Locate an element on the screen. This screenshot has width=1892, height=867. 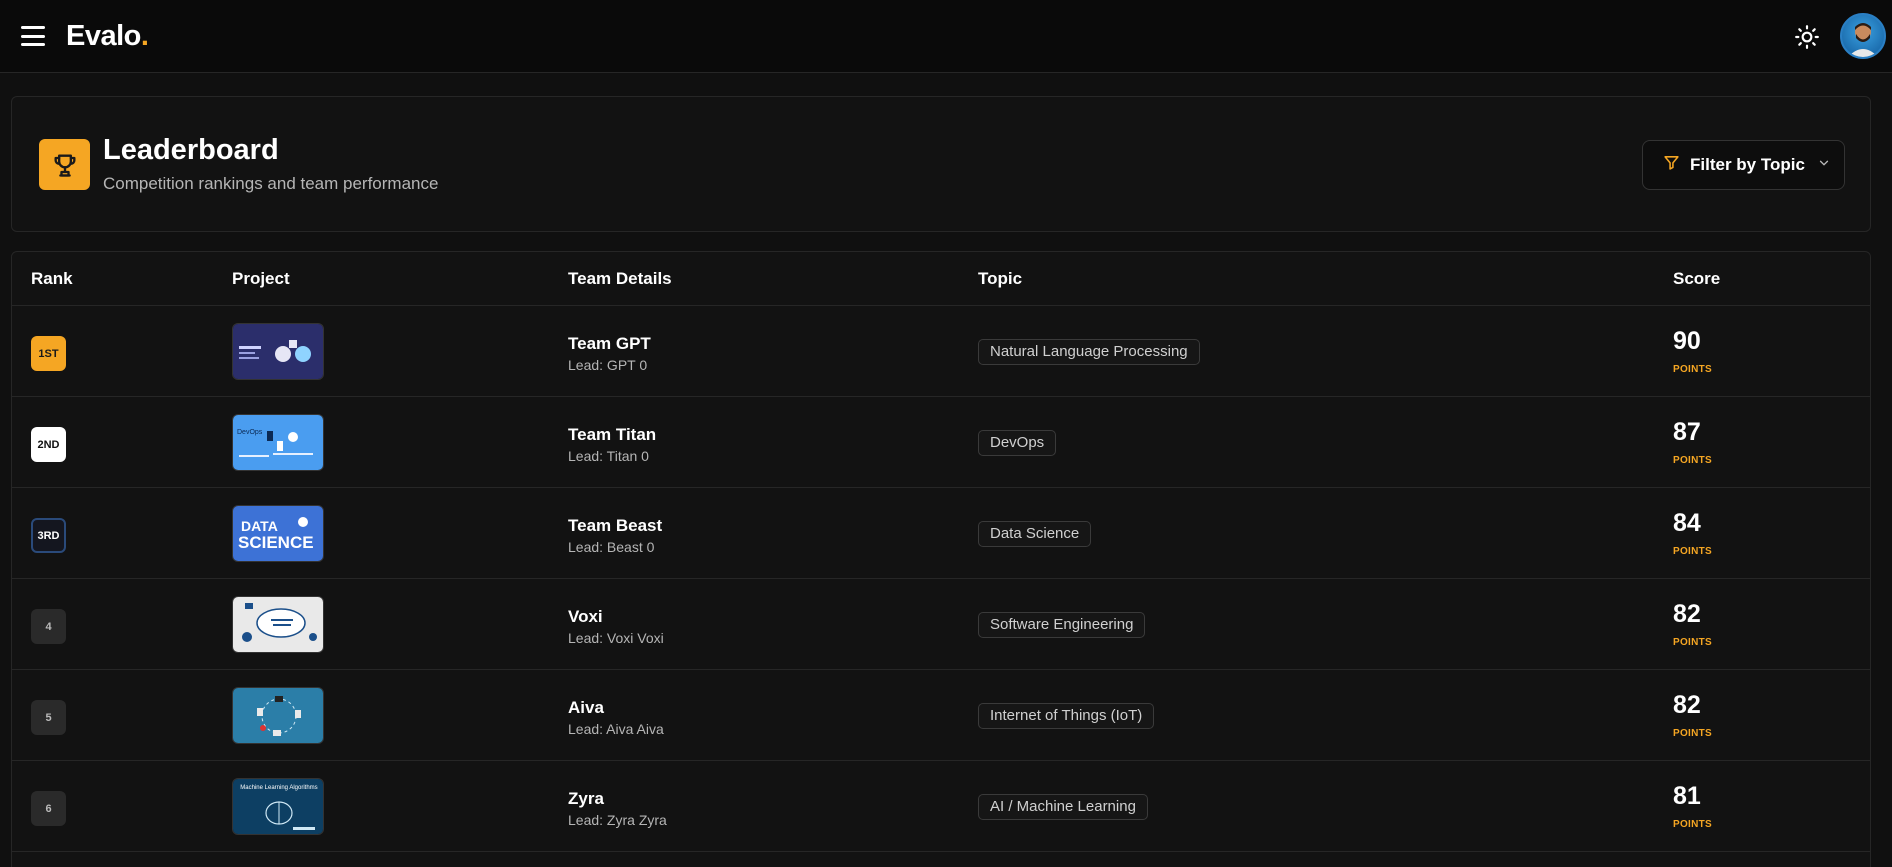
column-score: Score is located at coordinates (1697, 278).